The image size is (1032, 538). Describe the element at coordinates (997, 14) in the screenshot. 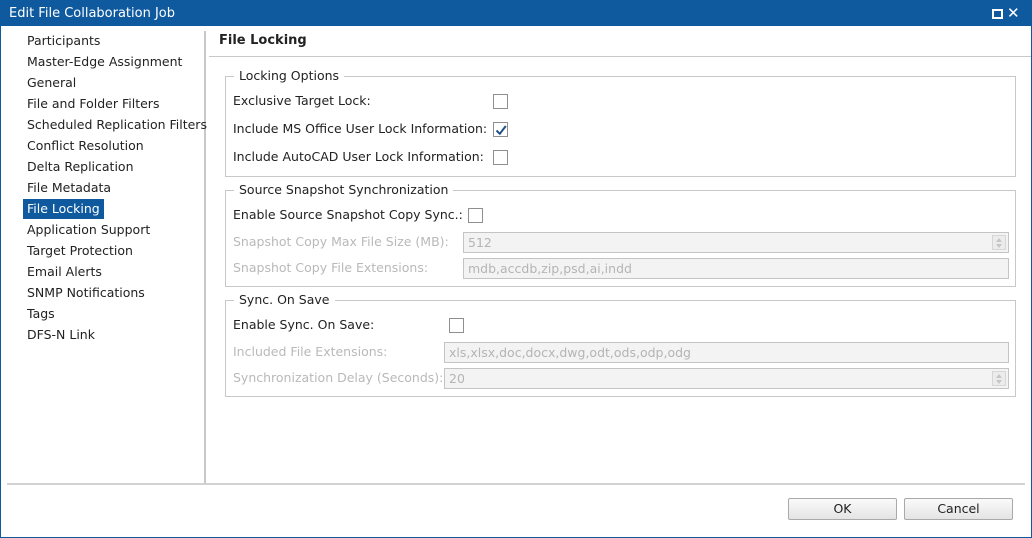

I see `maximize-icon` at that location.